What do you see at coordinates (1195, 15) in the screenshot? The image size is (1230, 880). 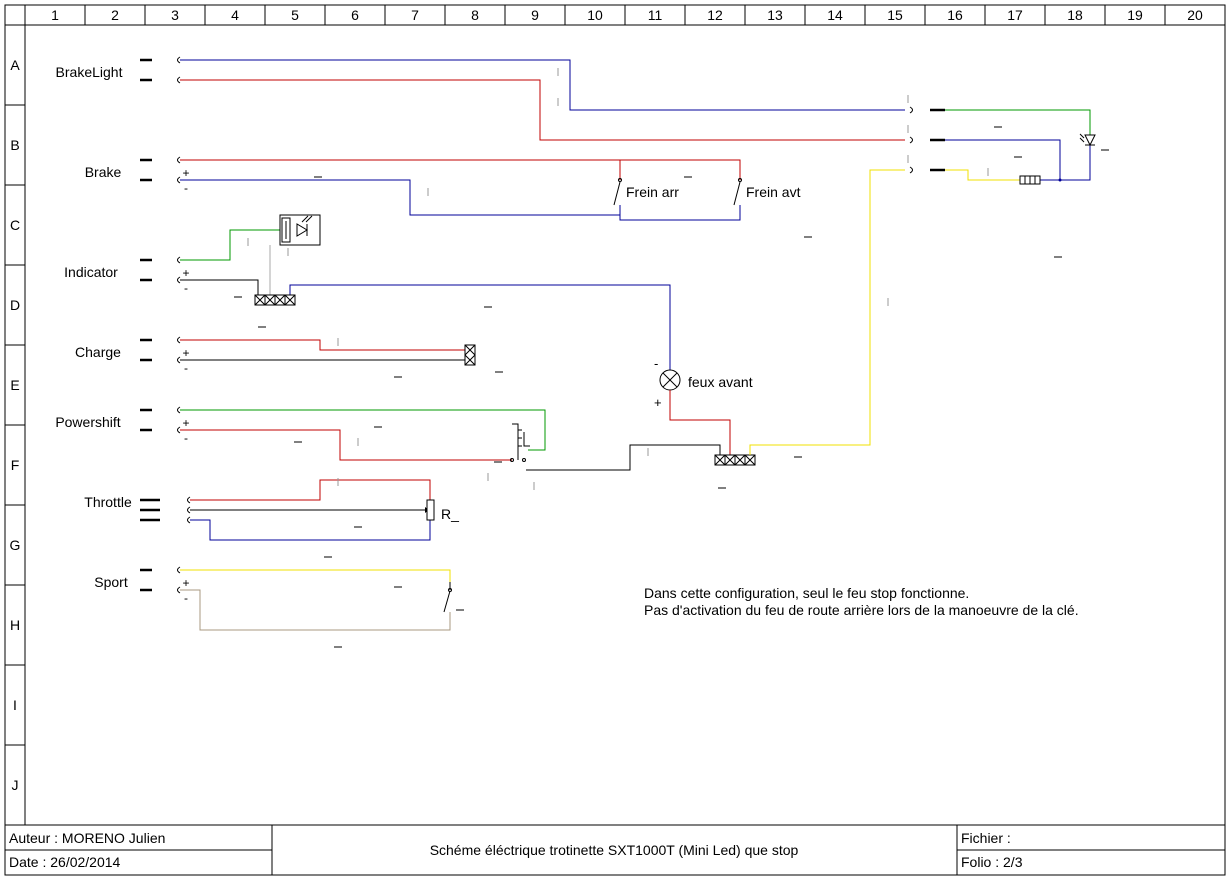 I see `column-label: 20` at bounding box center [1195, 15].